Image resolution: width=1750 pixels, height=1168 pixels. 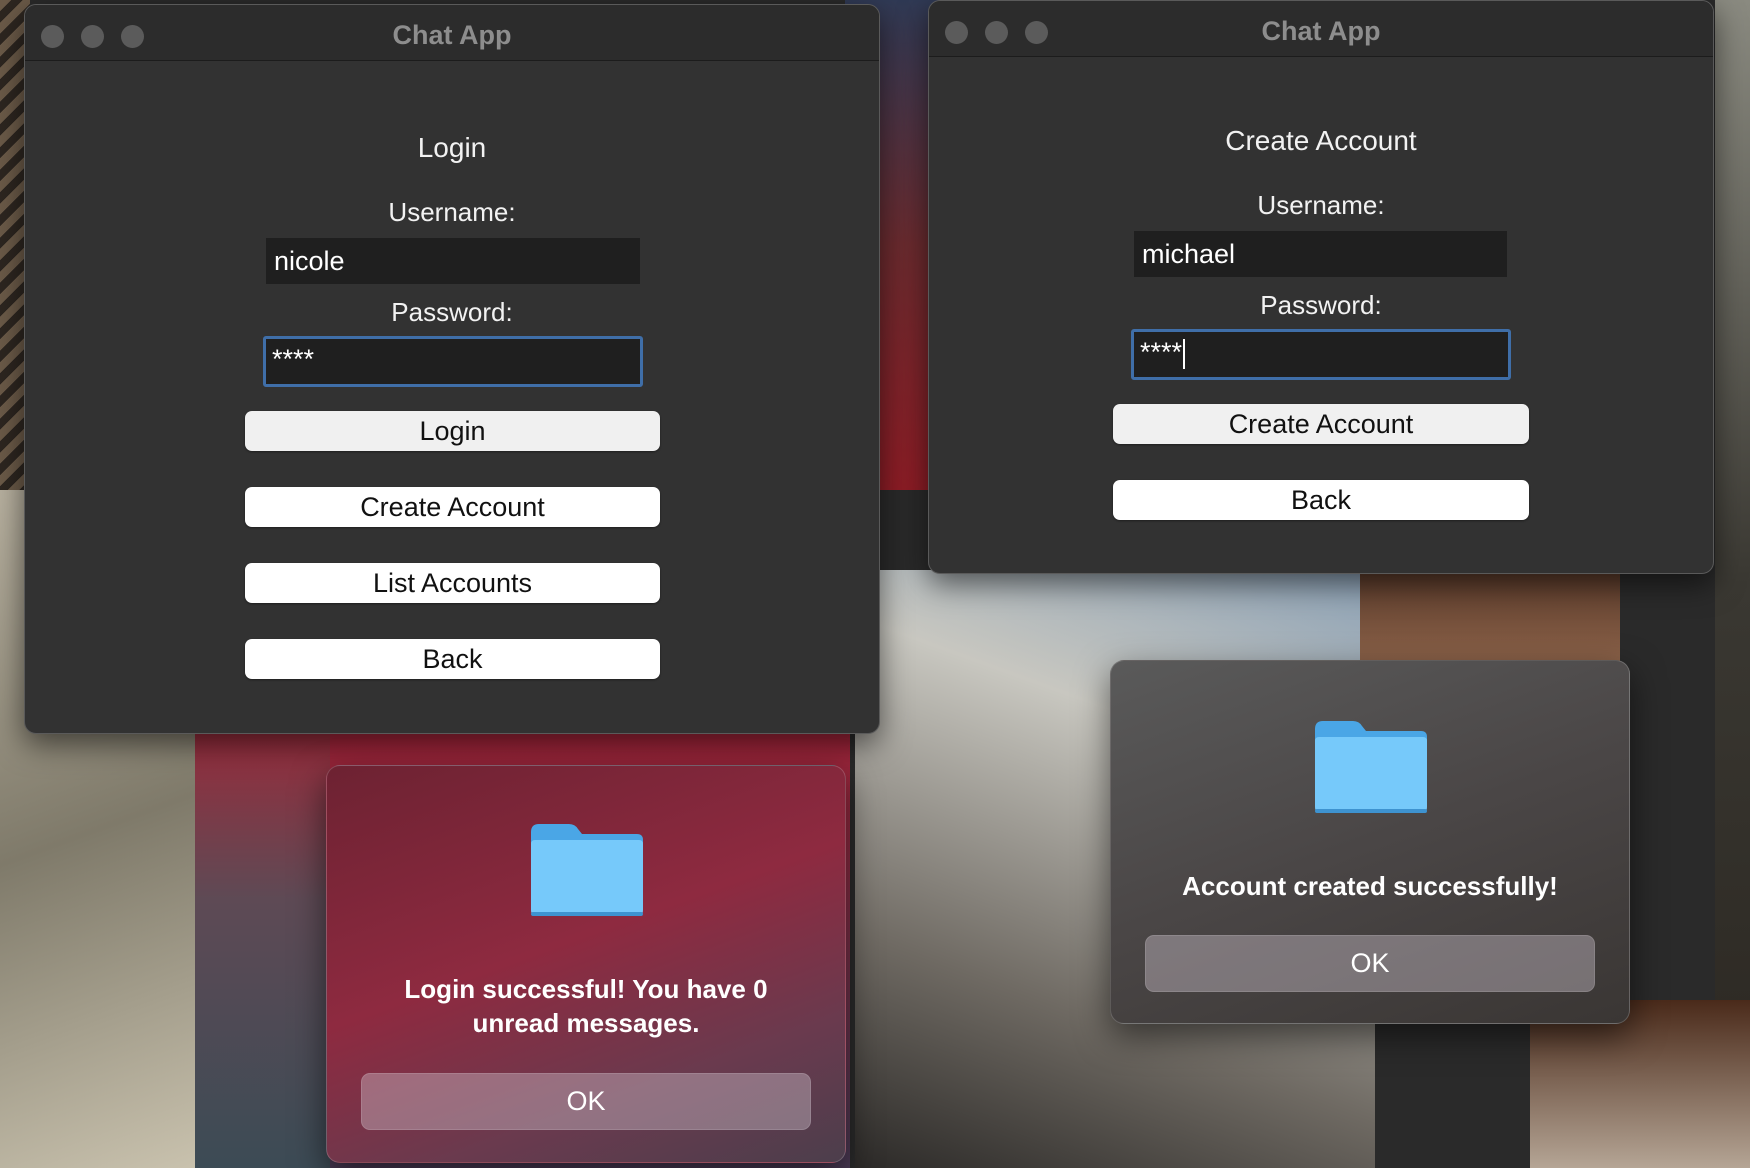 I want to click on username-field: nicole, so click(x=453, y=261).